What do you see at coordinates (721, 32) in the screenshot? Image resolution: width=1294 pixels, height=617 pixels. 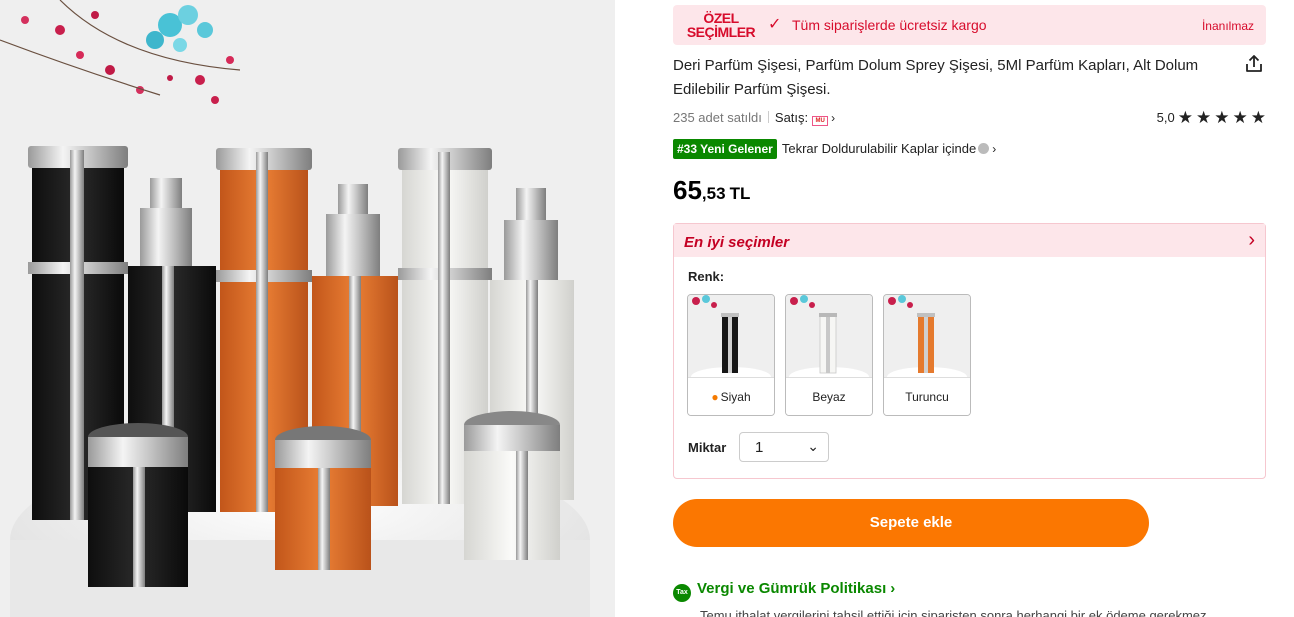 I see `promo-logo-line2: SEÇİMLER` at bounding box center [721, 32].